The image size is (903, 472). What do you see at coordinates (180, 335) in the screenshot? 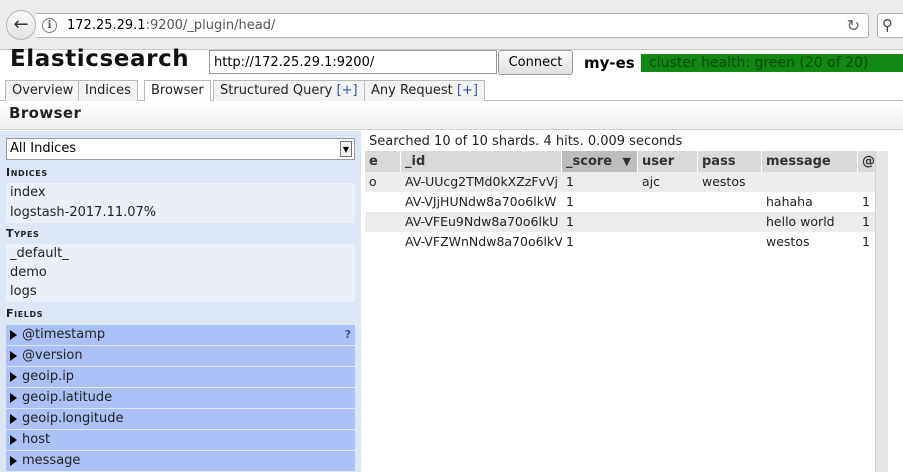
I see `field-item: @timestamp?` at bounding box center [180, 335].